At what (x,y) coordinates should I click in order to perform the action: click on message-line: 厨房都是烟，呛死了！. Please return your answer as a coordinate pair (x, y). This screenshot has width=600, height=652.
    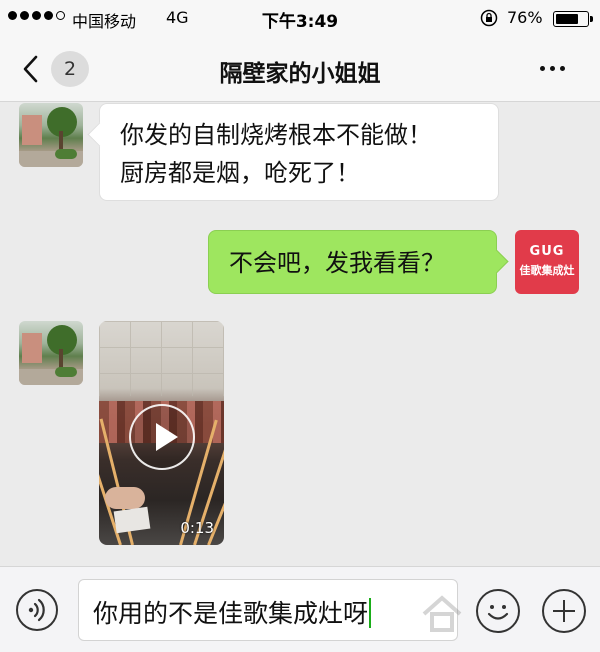
    Looking at the image, I should click on (240, 173).